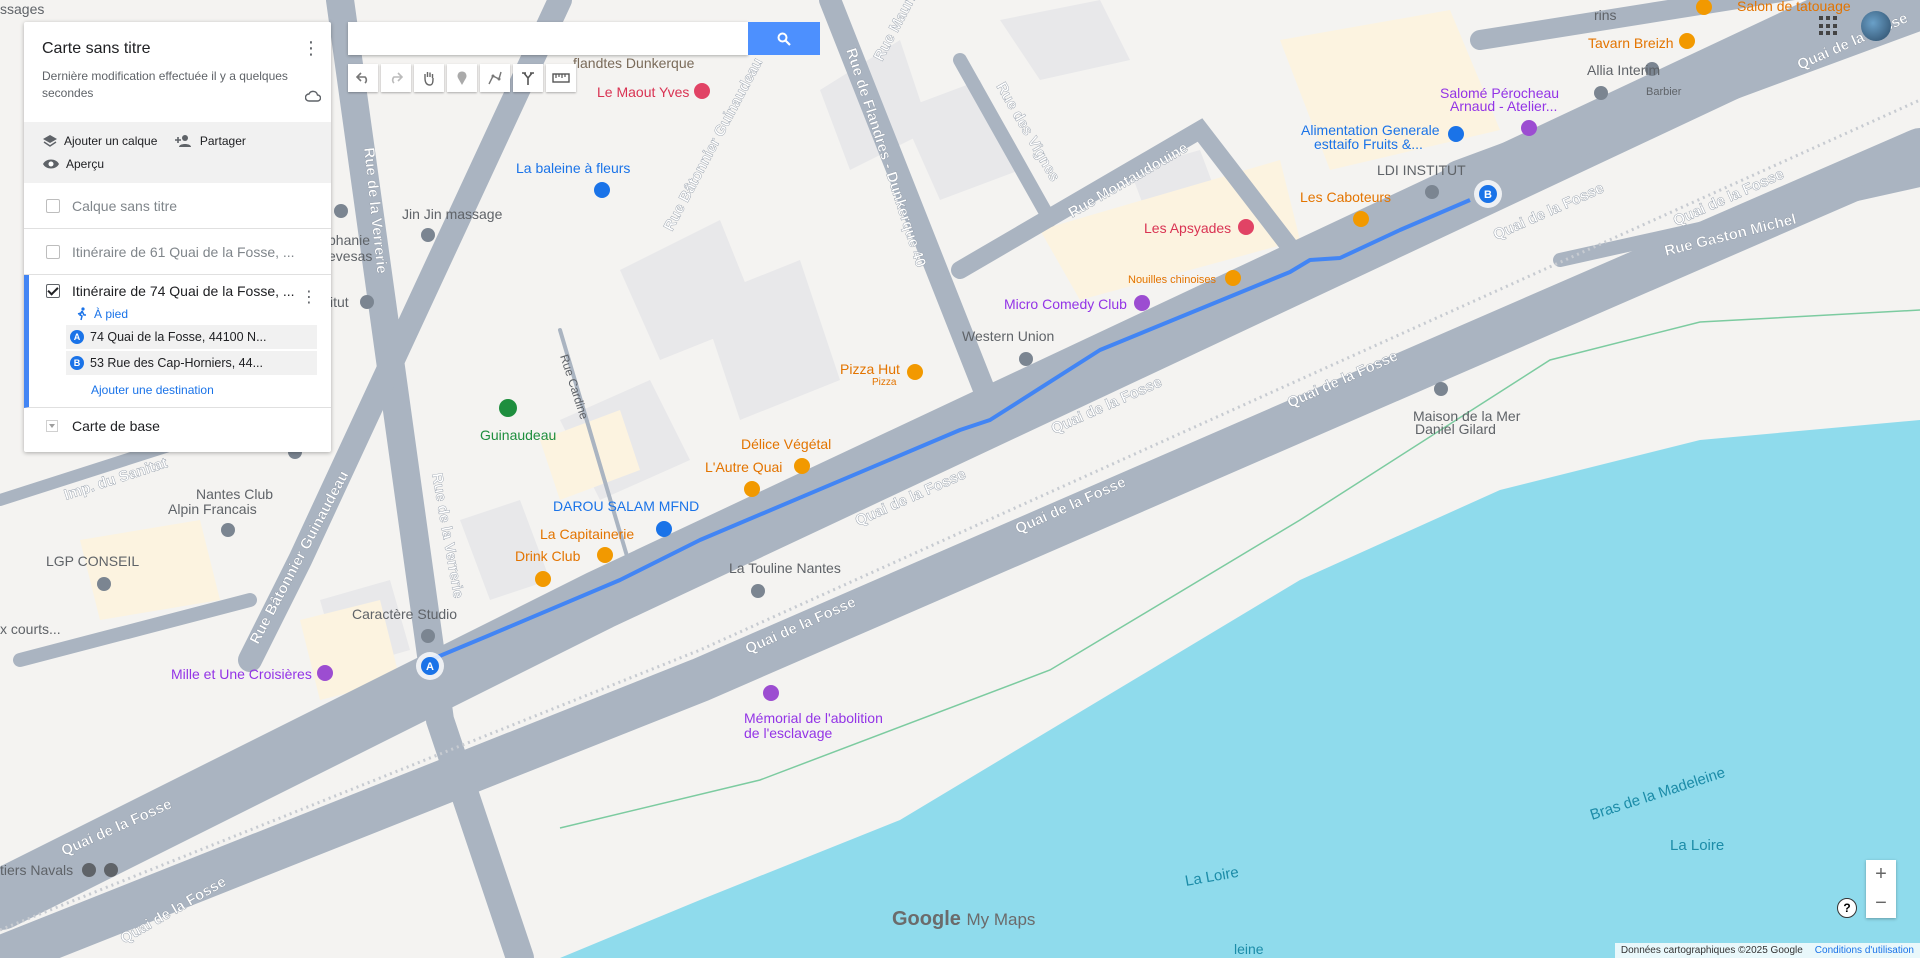  What do you see at coordinates (85, 164) in the screenshot?
I see `preview-label: Aperçu` at bounding box center [85, 164].